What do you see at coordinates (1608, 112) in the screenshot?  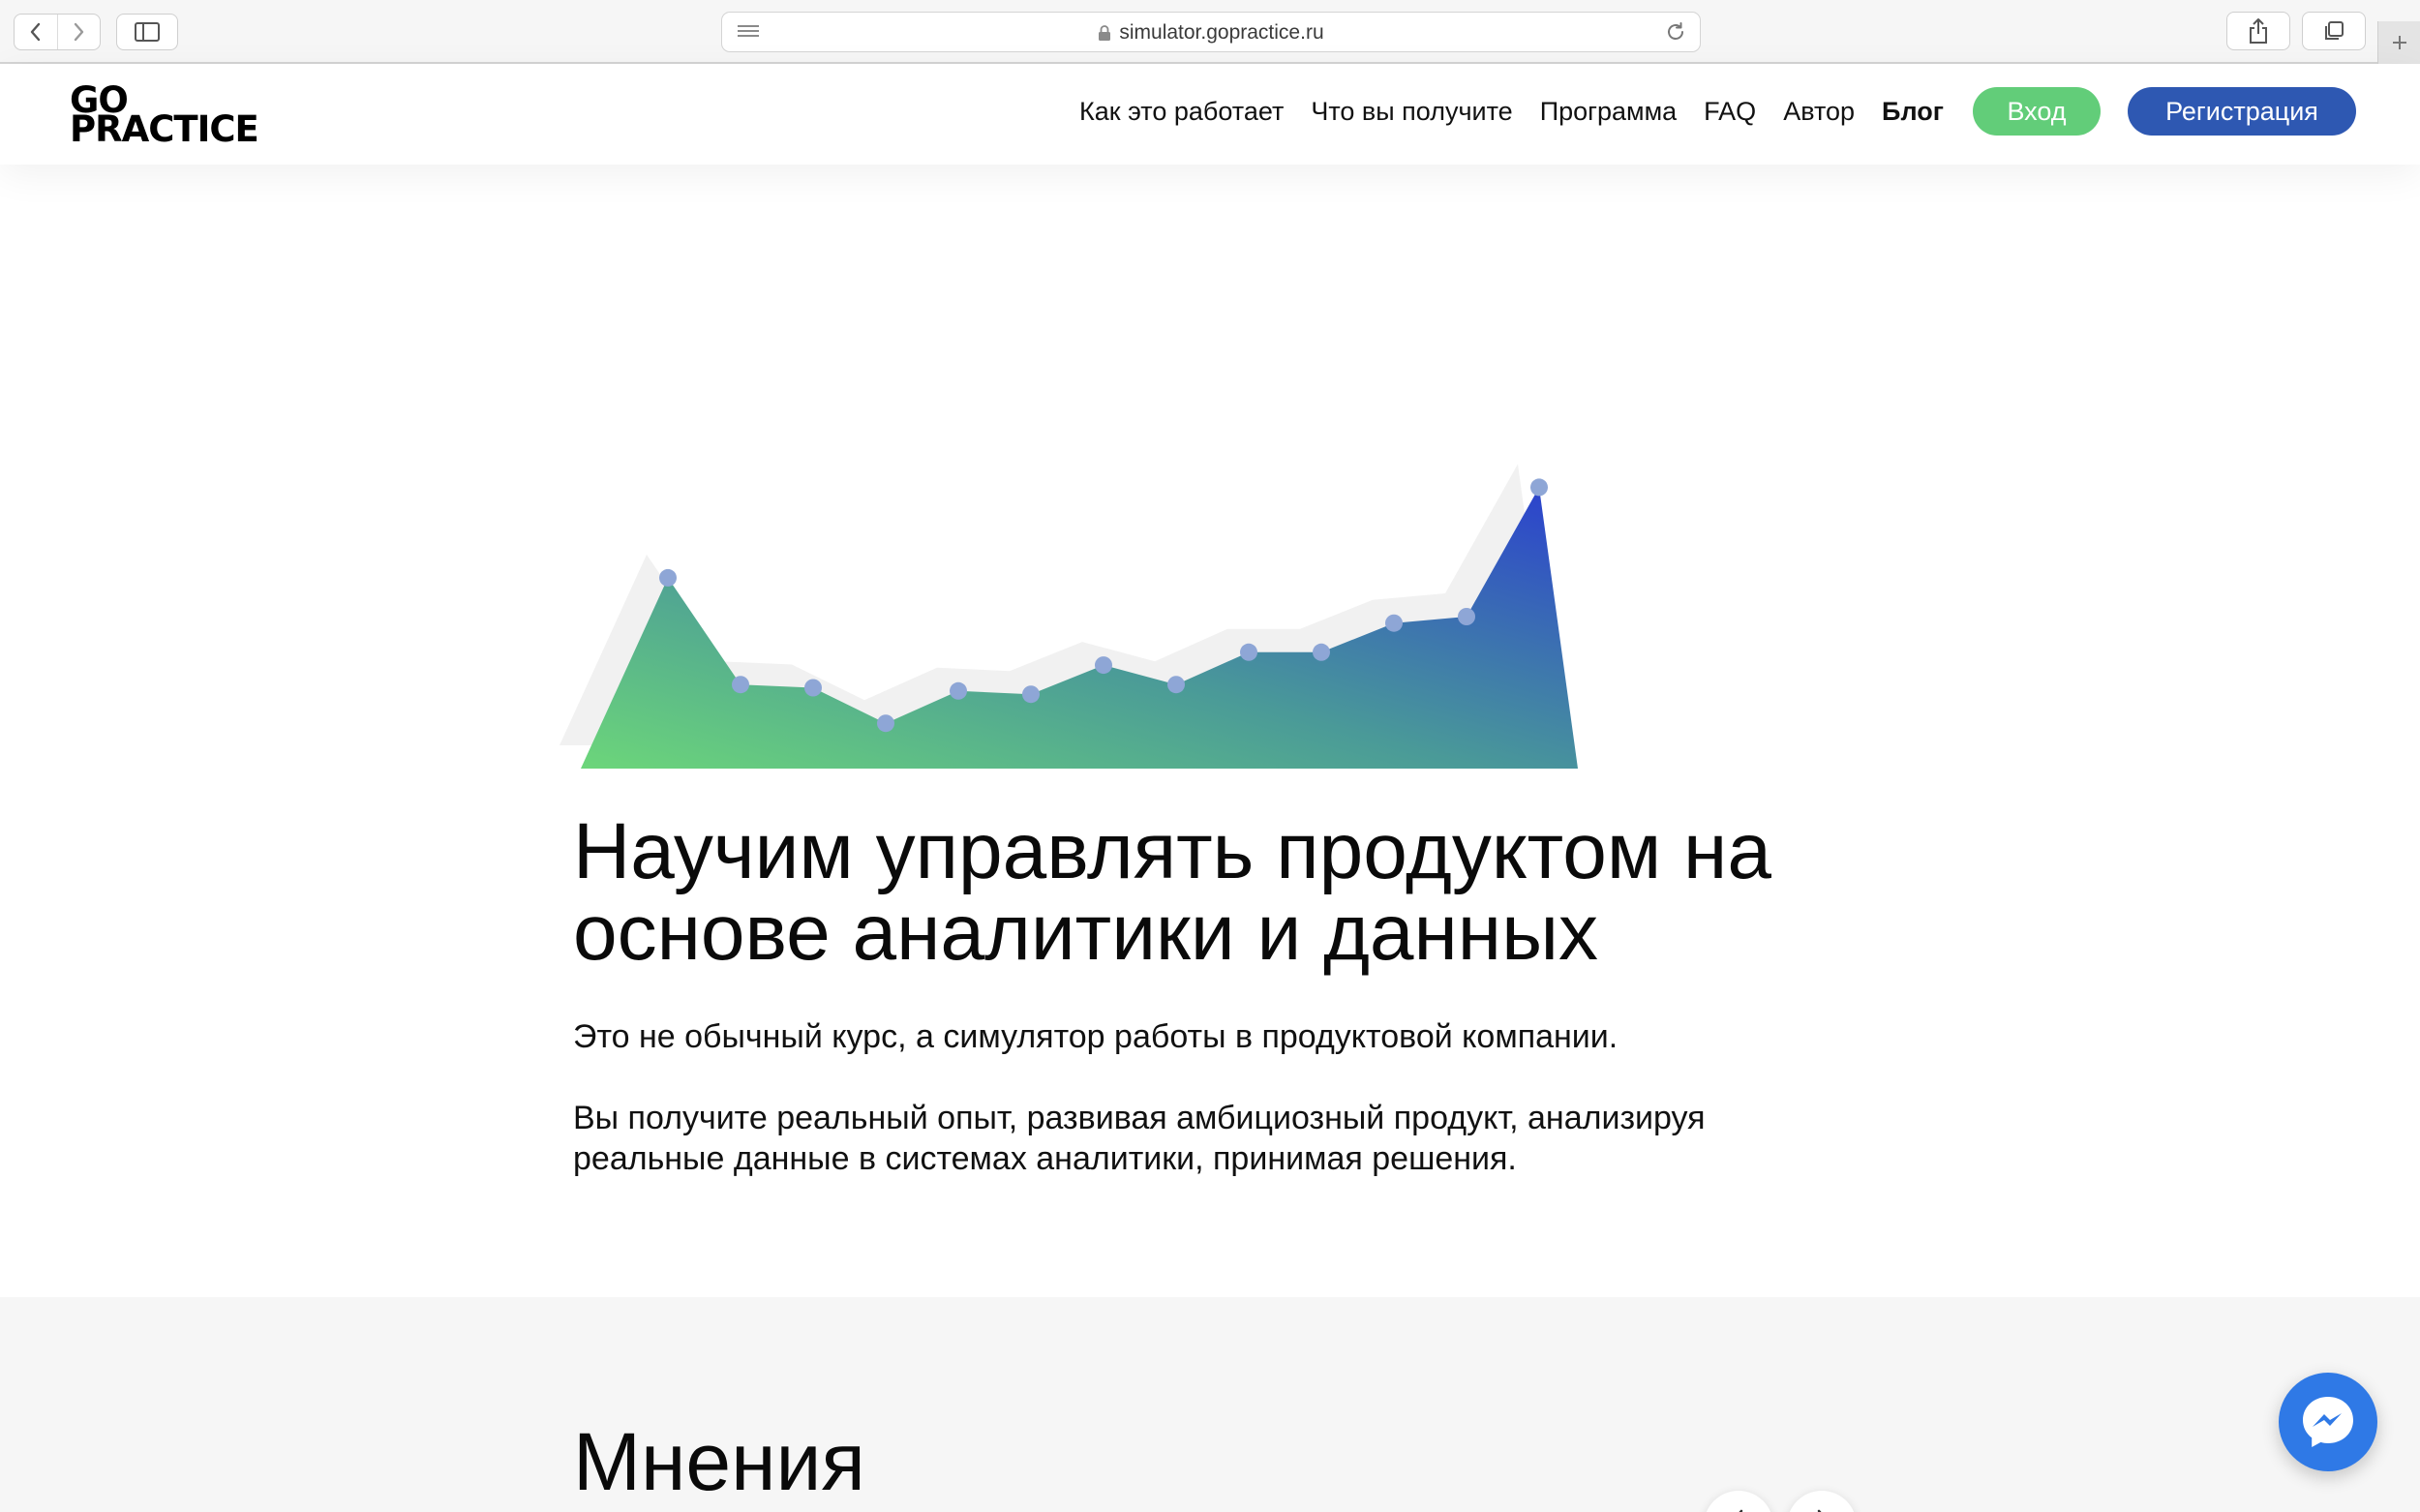 I see `nav-link-program: Программа` at bounding box center [1608, 112].